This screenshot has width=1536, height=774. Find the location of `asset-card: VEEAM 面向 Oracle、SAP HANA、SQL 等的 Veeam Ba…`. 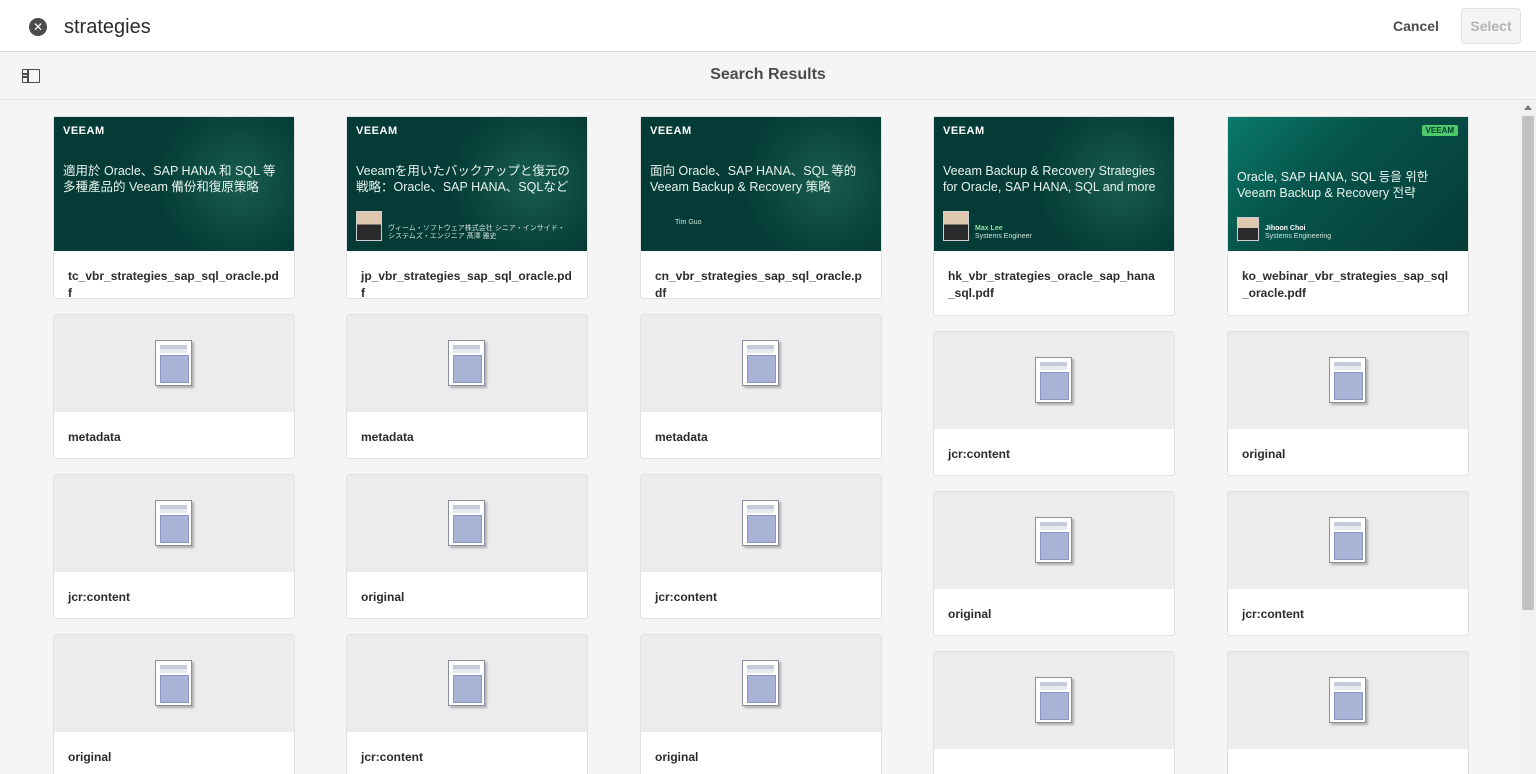

asset-card: VEEAM 面向 Oracle、SAP HANA、SQL 等的 Veeam Ba… is located at coordinates (761, 208).